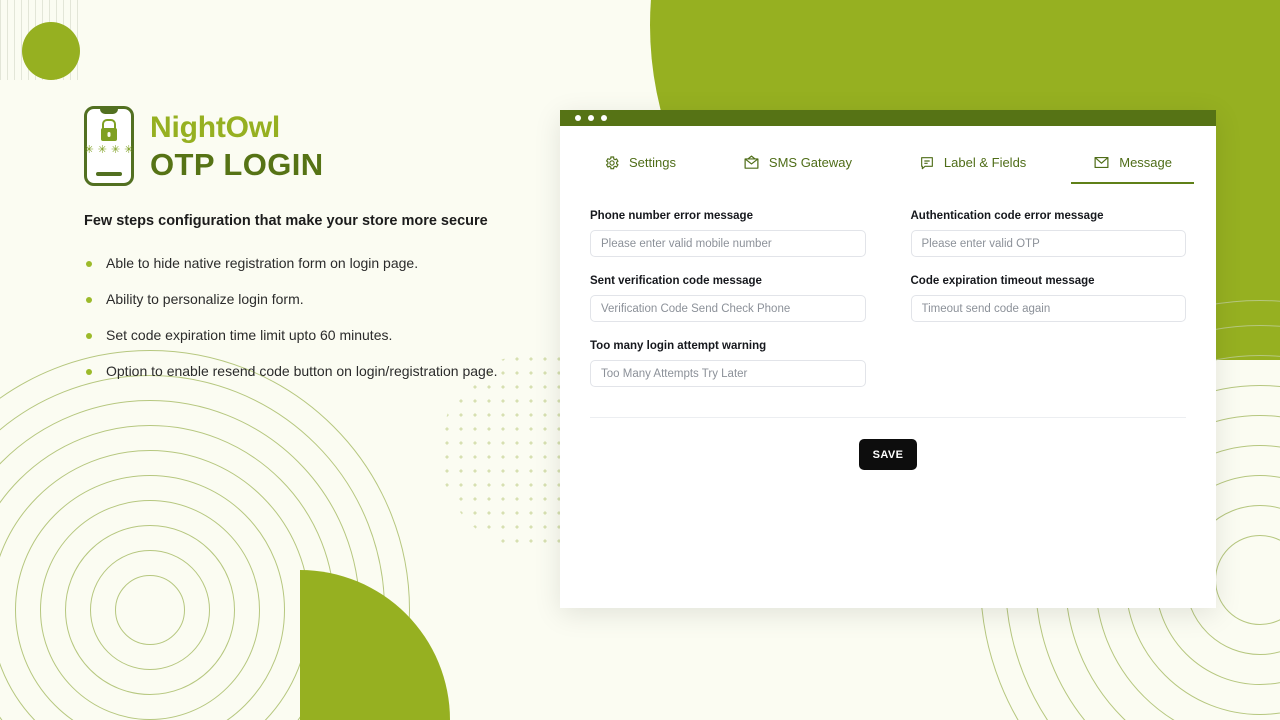 The height and width of the screenshot is (720, 1280). Describe the element at coordinates (237, 164) in the screenshot. I see `brand-subtitle: OTP LOGIN` at that location.